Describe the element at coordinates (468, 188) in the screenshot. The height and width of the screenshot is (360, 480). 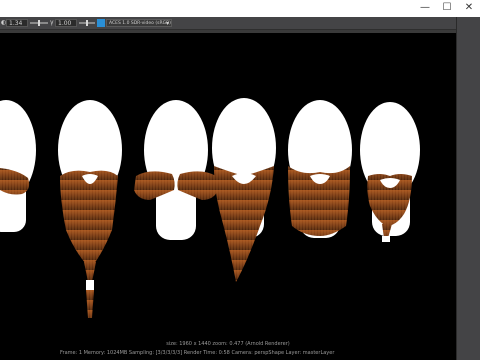
I see `right-panel` at that location.